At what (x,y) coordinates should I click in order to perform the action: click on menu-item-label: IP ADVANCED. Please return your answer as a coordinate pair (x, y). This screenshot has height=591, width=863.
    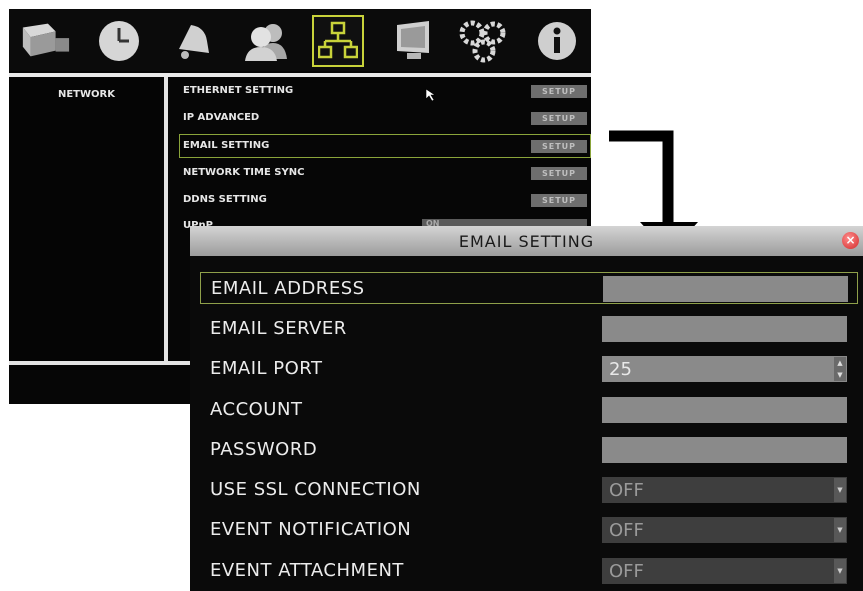
    Looking at the image, I should click on (221, 117).